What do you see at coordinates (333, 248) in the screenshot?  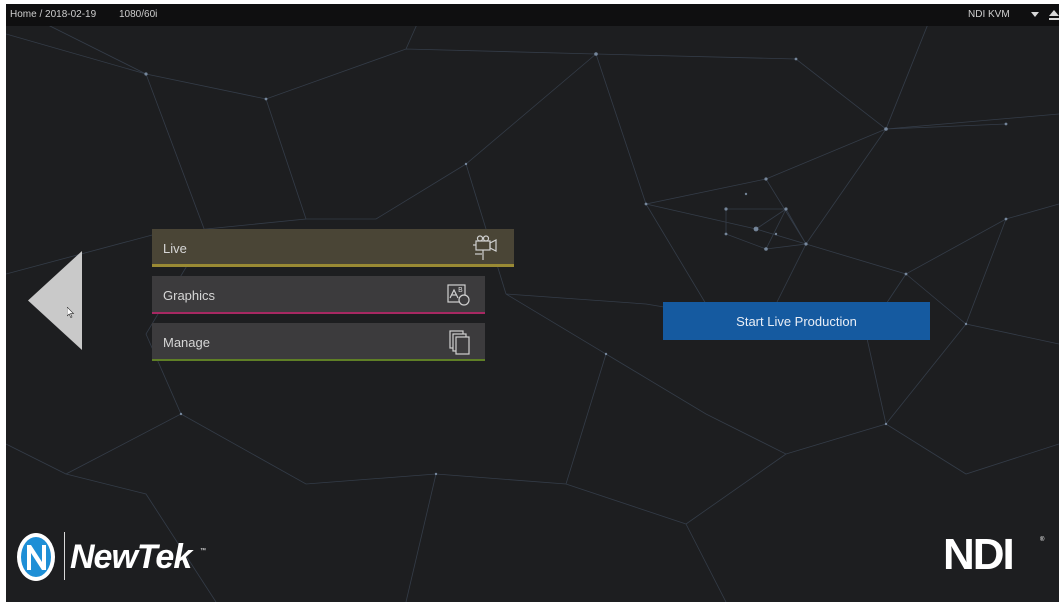 I see `menu-item-live: Live` at bounding box center [333, 248].